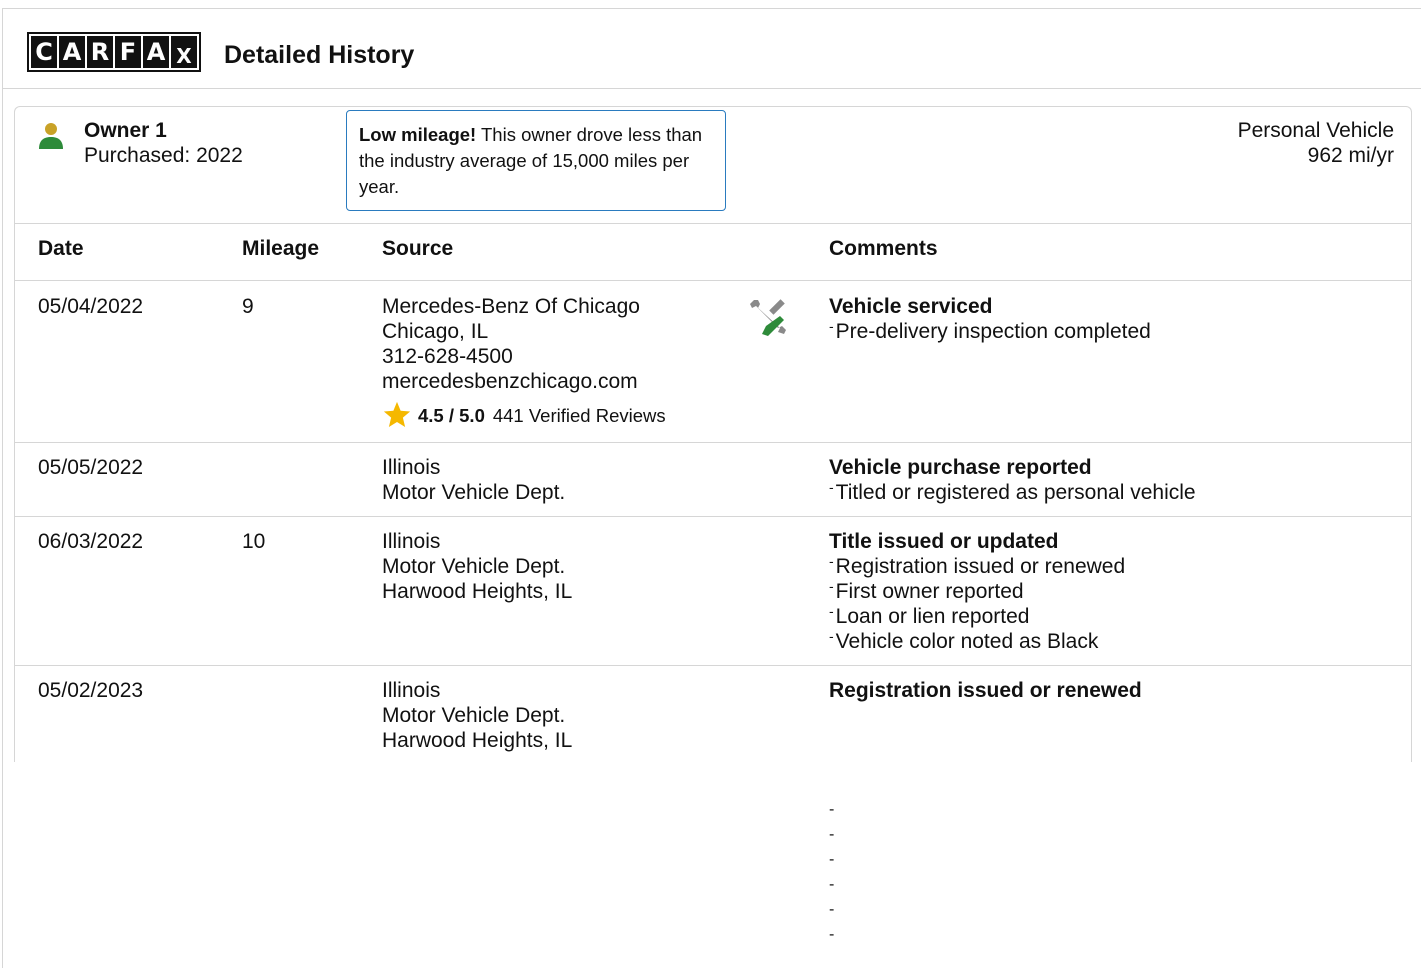 The image size is (1421, 968). I want to click on dealer-rating: 4.5 / 5.0 441 Verified Reviews, so click(524, 415).